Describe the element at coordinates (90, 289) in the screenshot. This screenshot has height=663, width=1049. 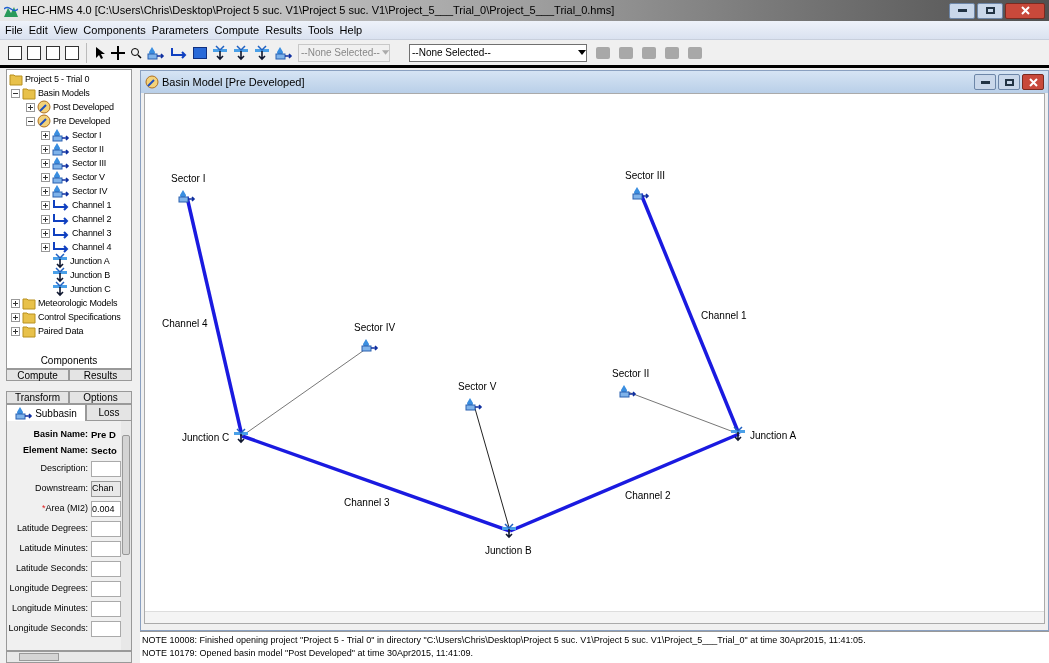
I see `tree-item: Junction C` at that location.